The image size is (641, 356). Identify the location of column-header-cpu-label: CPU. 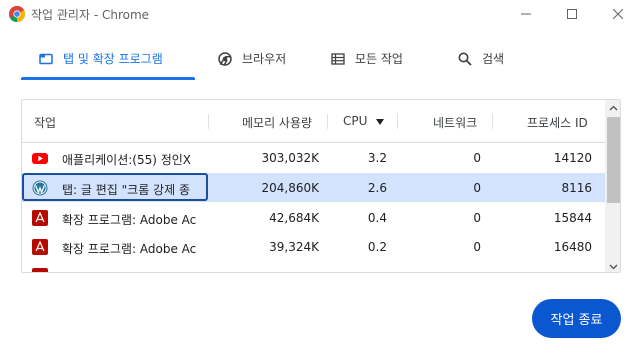
(355, 121).